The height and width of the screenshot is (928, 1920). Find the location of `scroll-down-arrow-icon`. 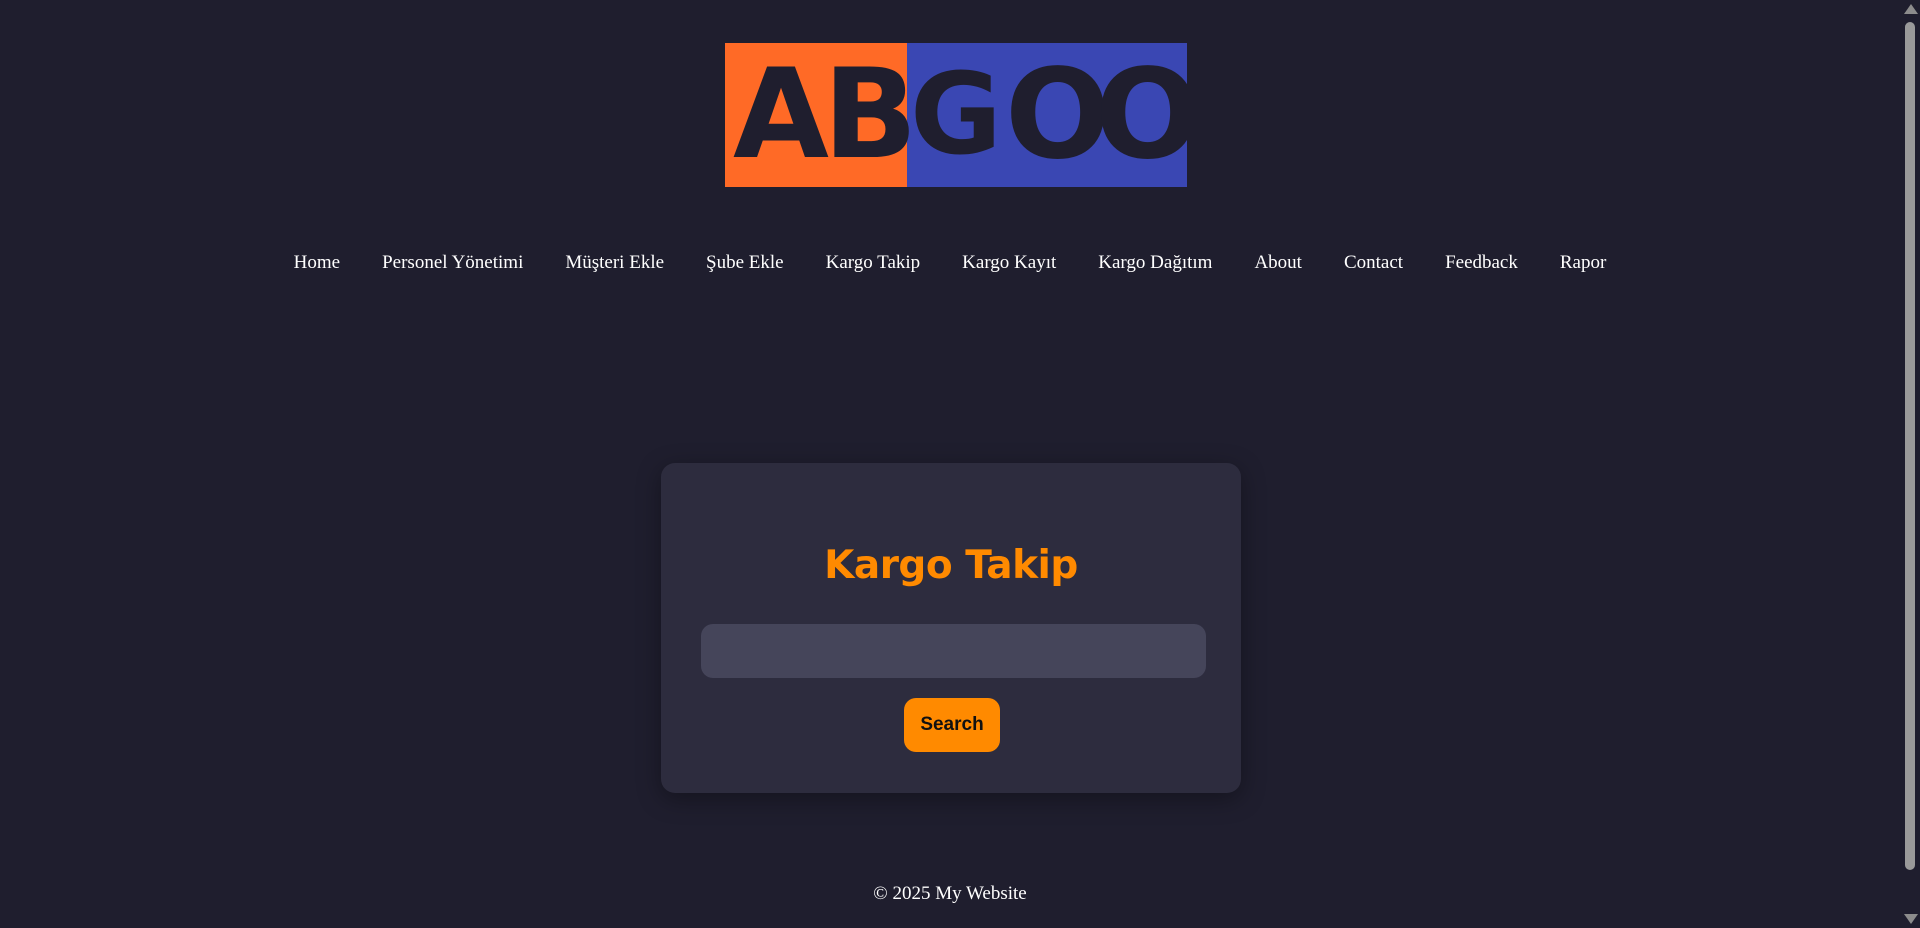

scroll-down-arrow-icon is located at coordinates (1911, 919).